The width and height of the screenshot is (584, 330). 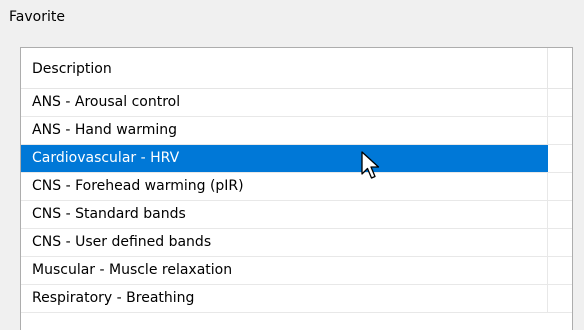 What do you see at coordinates (370, 165) in the screenshot?
I see `arrow-cursor-icon` at bounding box center [370, 165].